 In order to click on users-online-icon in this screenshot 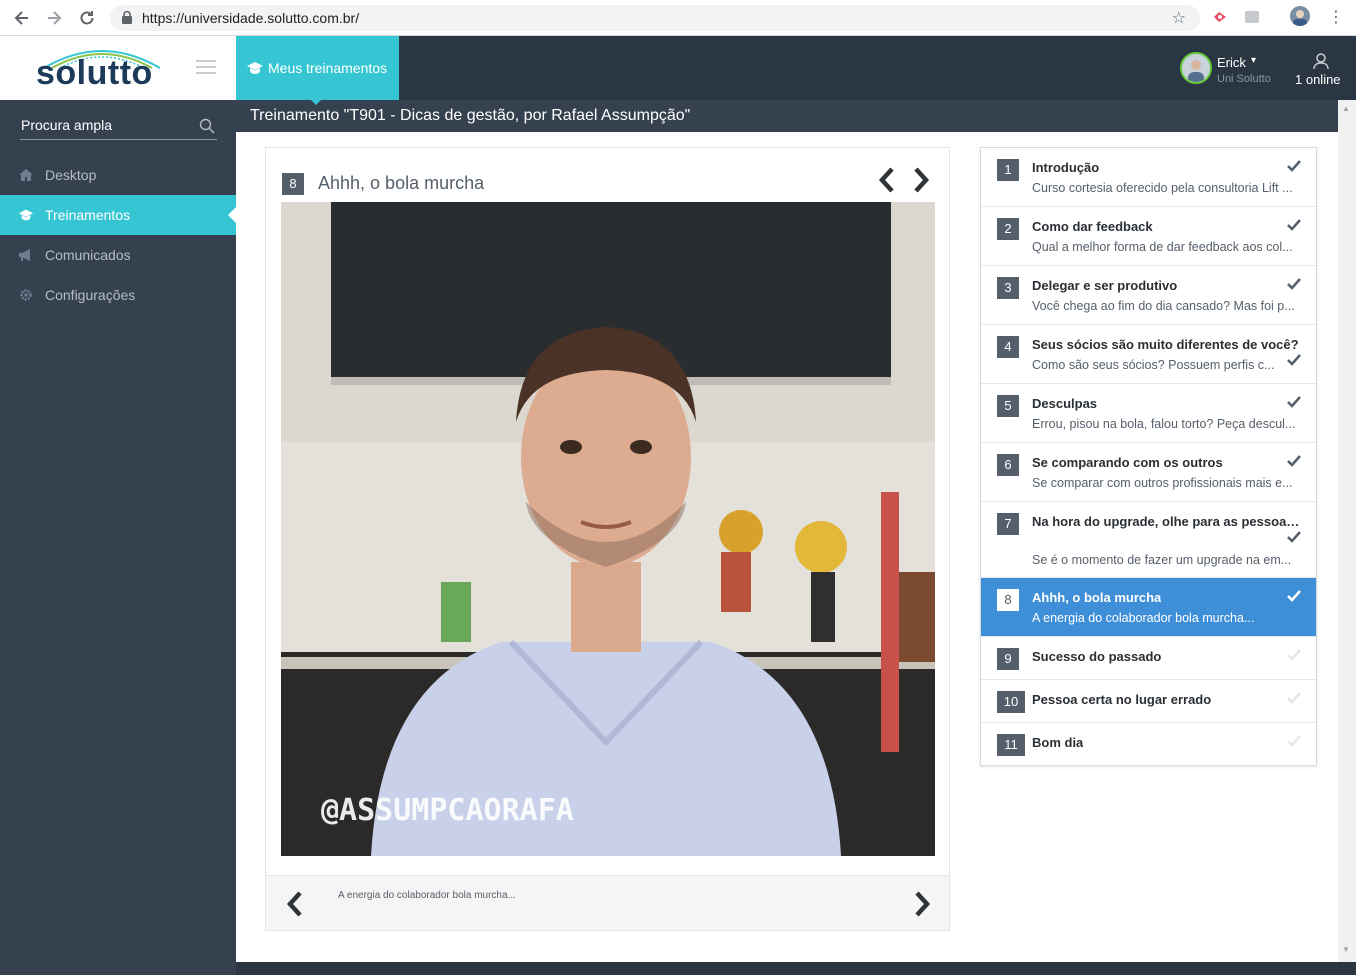, I will do `click(1321, 61)`.